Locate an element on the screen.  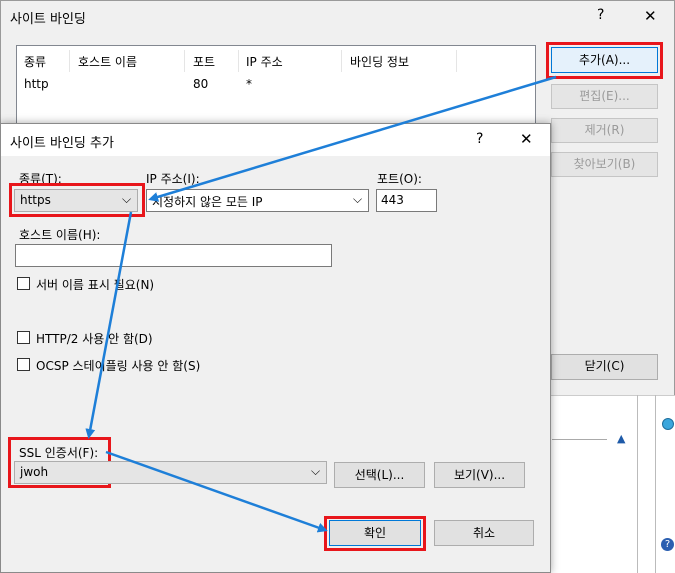
arrow-ssl-to-ok is located at coordinates (216, 491).